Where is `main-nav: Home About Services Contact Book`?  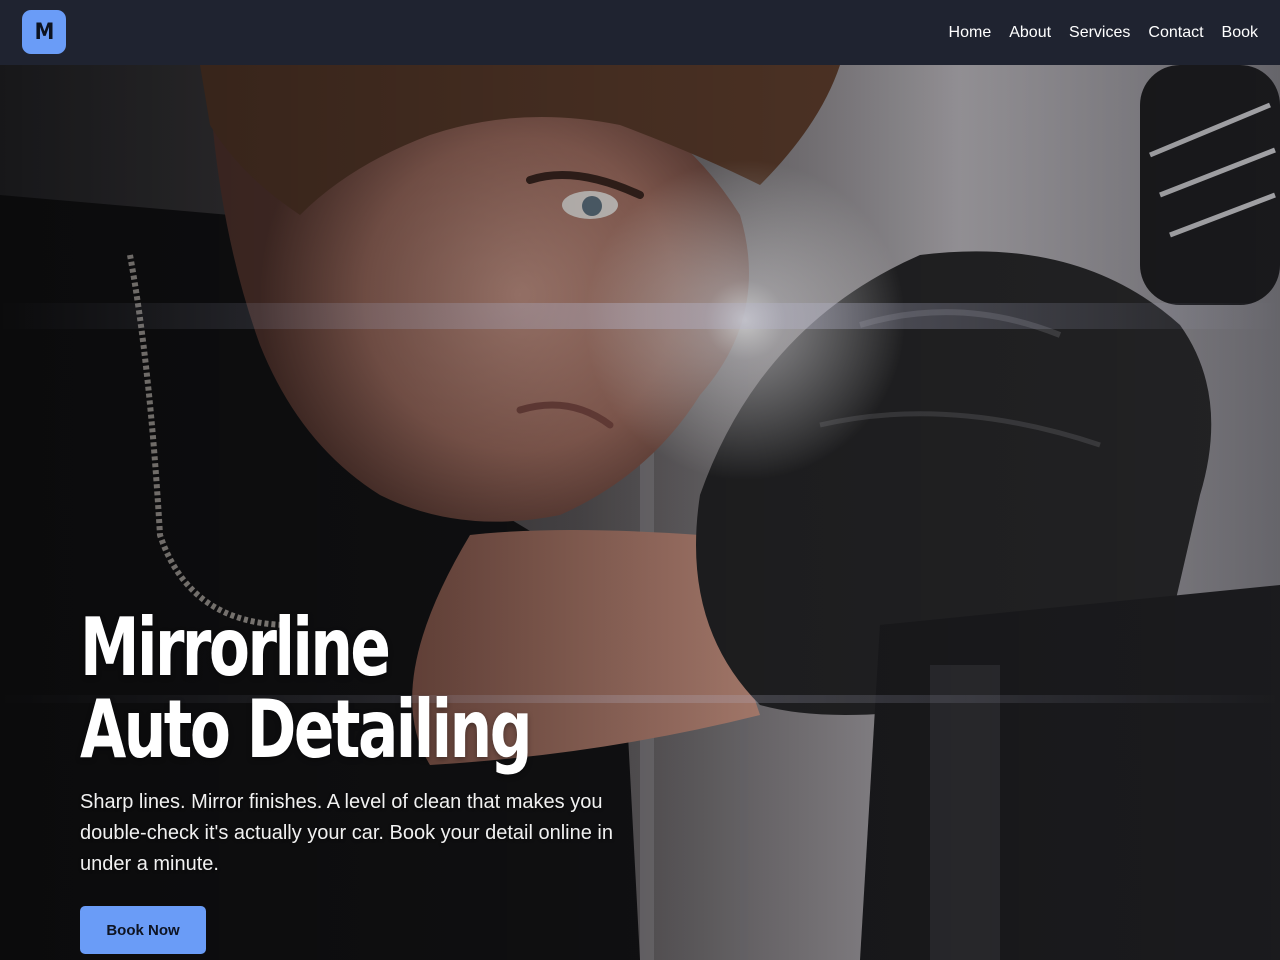
main-nav: Home About Services Contact Book is located at coordinates (1103, 32).